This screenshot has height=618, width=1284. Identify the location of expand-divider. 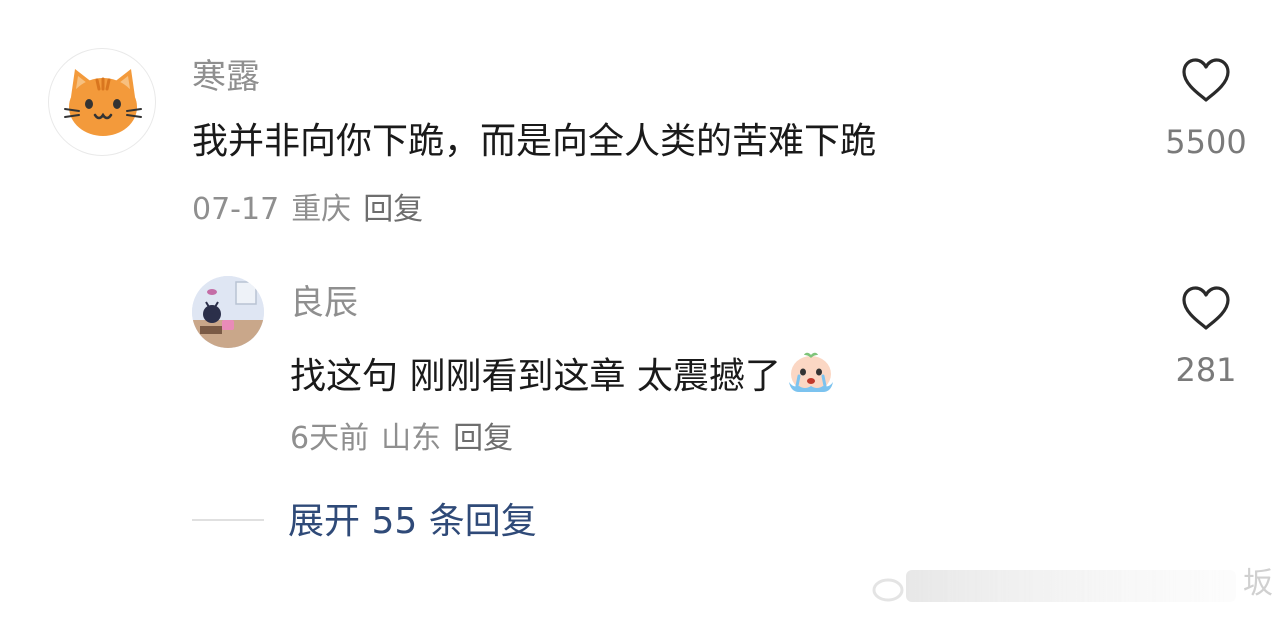
(228, 520).